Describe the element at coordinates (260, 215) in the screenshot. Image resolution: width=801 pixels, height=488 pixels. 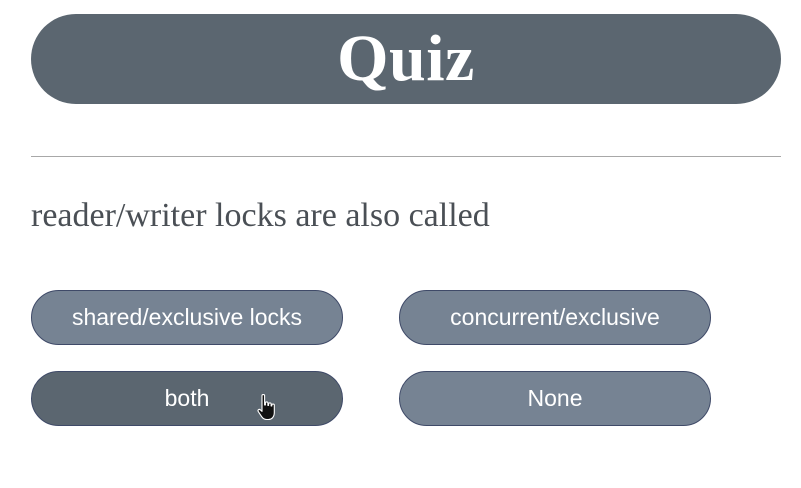
I see `question-text: reader/writer locks are also called` at that location.